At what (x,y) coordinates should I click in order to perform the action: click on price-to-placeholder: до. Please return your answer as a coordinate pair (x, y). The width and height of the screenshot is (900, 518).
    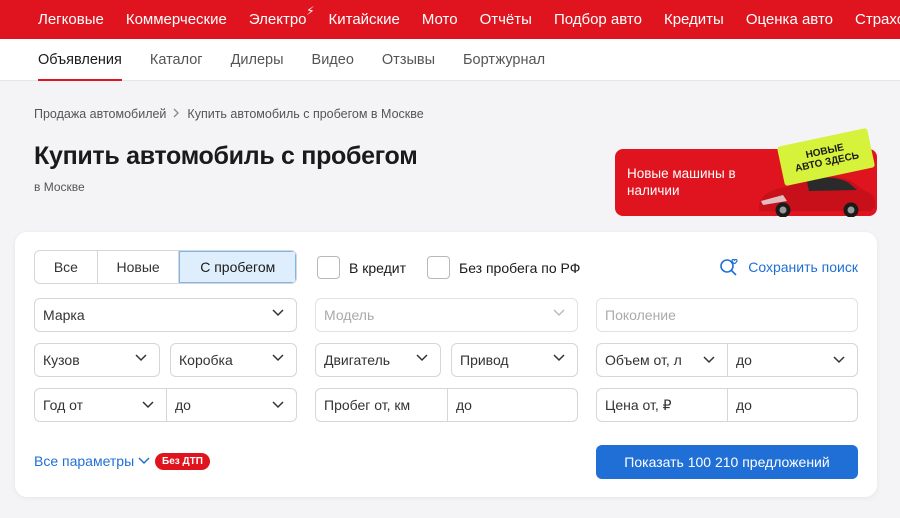
    Looking at the image, I should click on (744, 405).